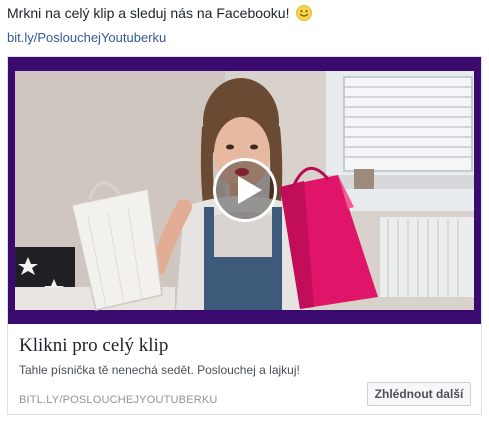  Describe the element at coordinates (304, 13) in the screenshot. I see `smiley-emoji-icon` at that location.